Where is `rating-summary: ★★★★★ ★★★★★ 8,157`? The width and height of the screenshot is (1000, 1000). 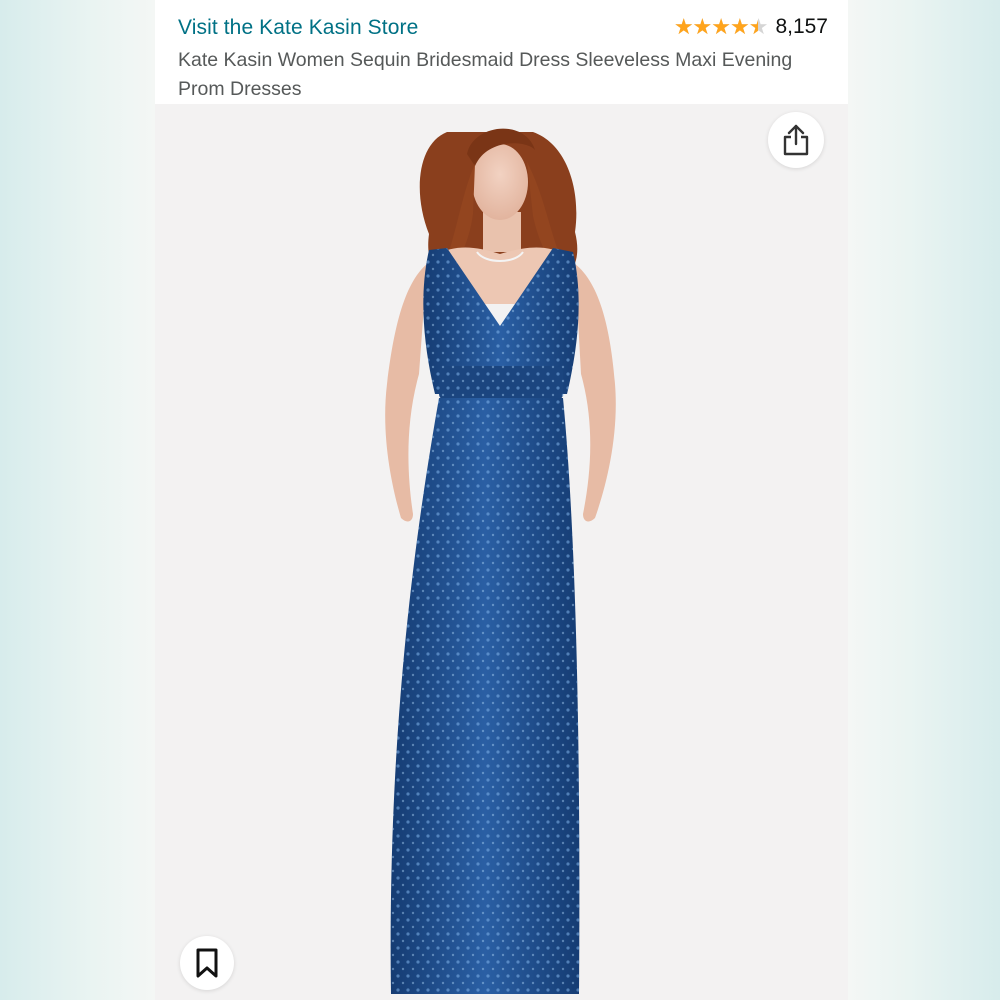 rating-summary: ★★★★★ ★★★★★ 8,157 is located at coordinates (751, 27).